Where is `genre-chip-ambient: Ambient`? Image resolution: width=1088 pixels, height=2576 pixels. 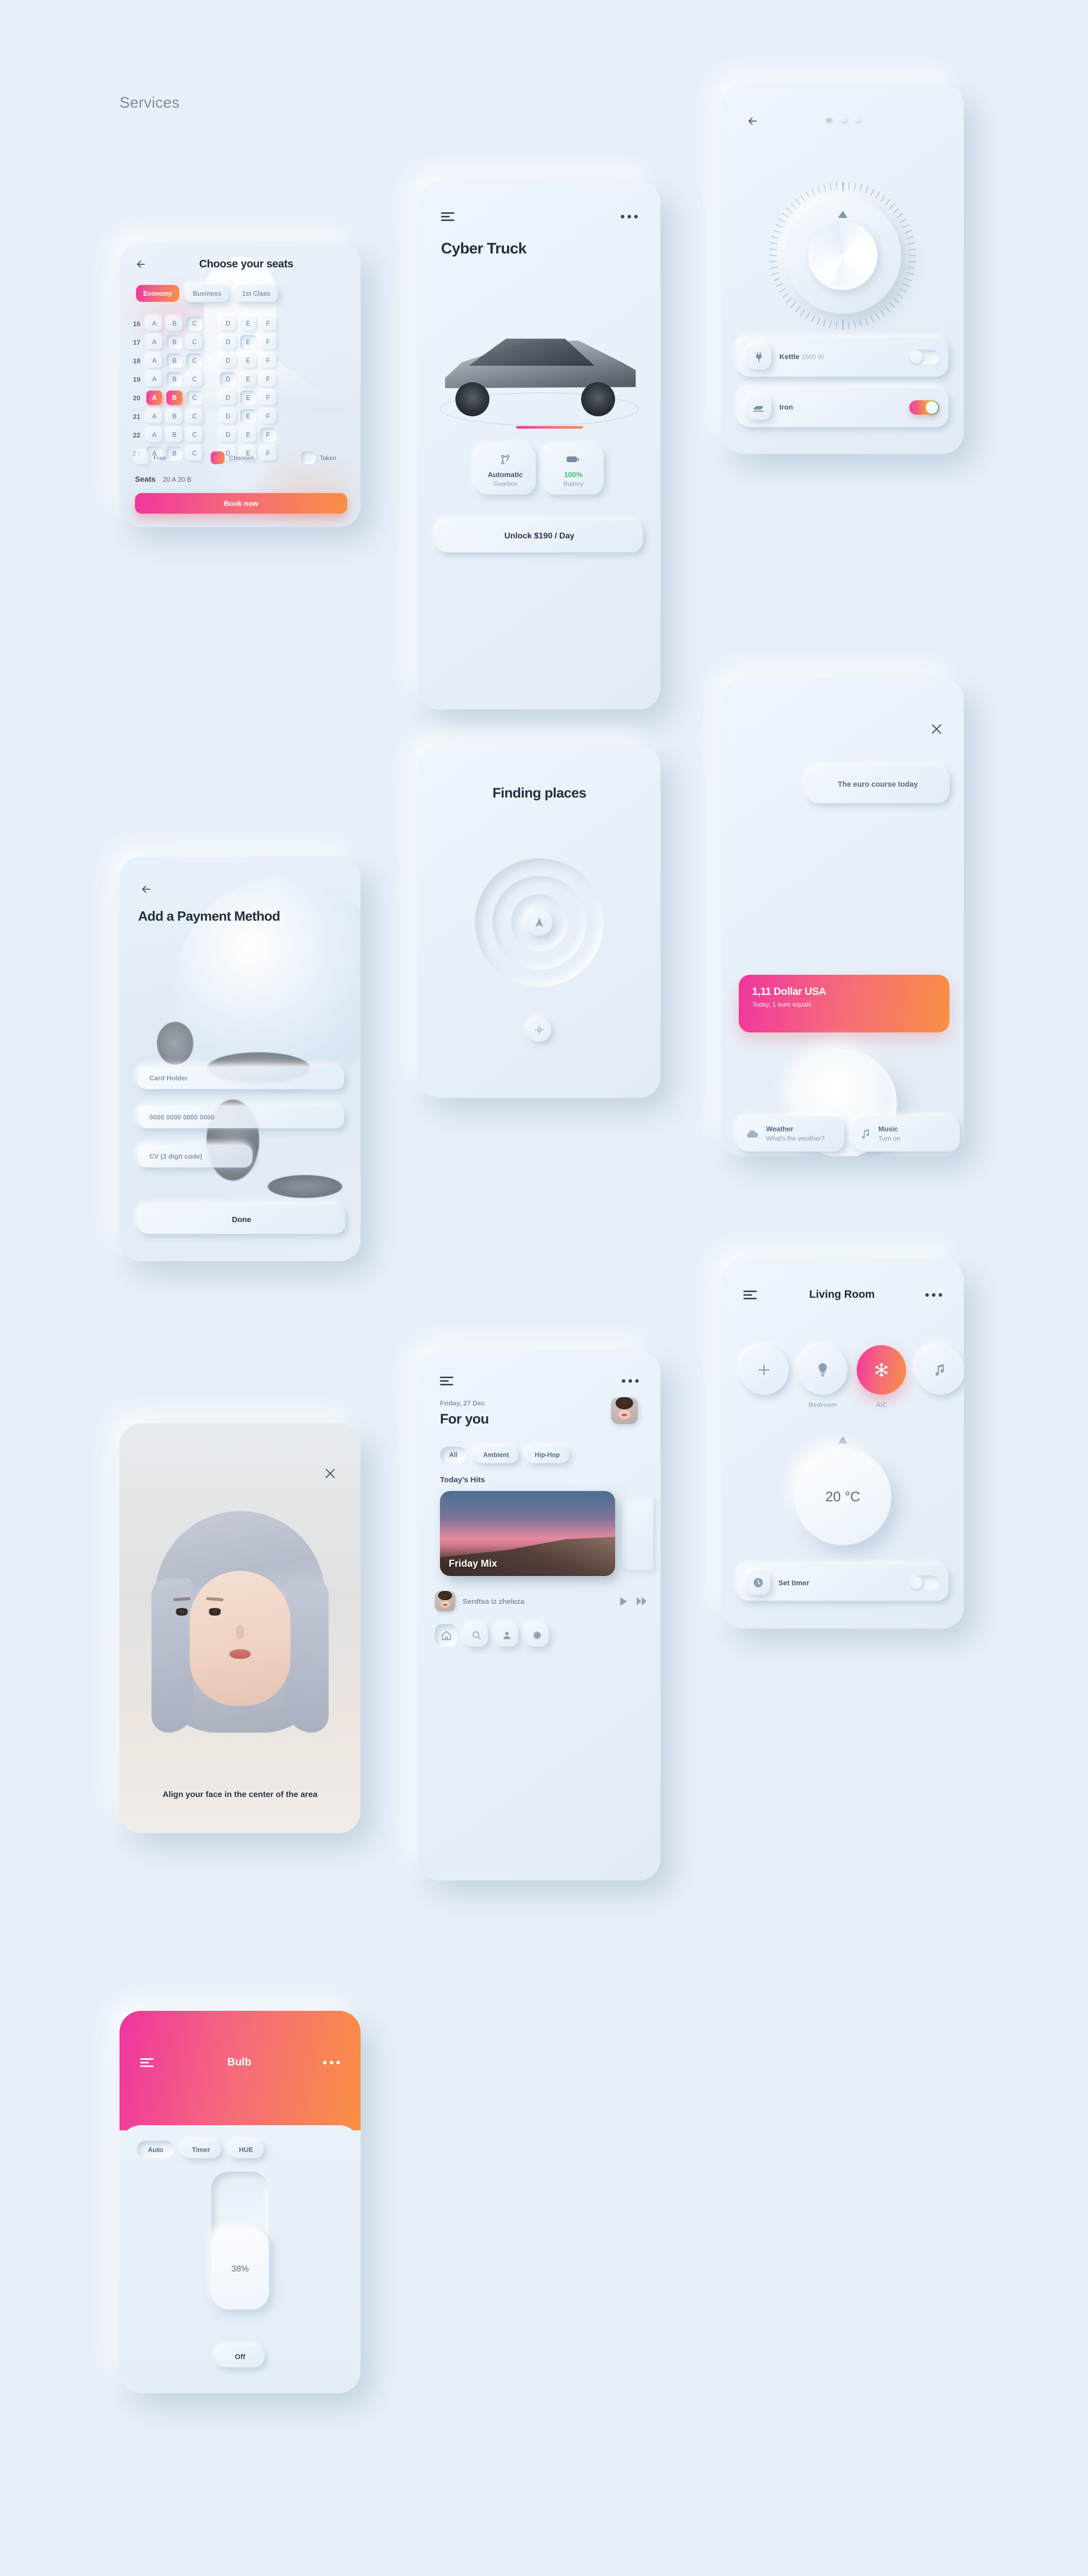
genre-chip-ambient: Ambient is located at coordinates (495, 1455).